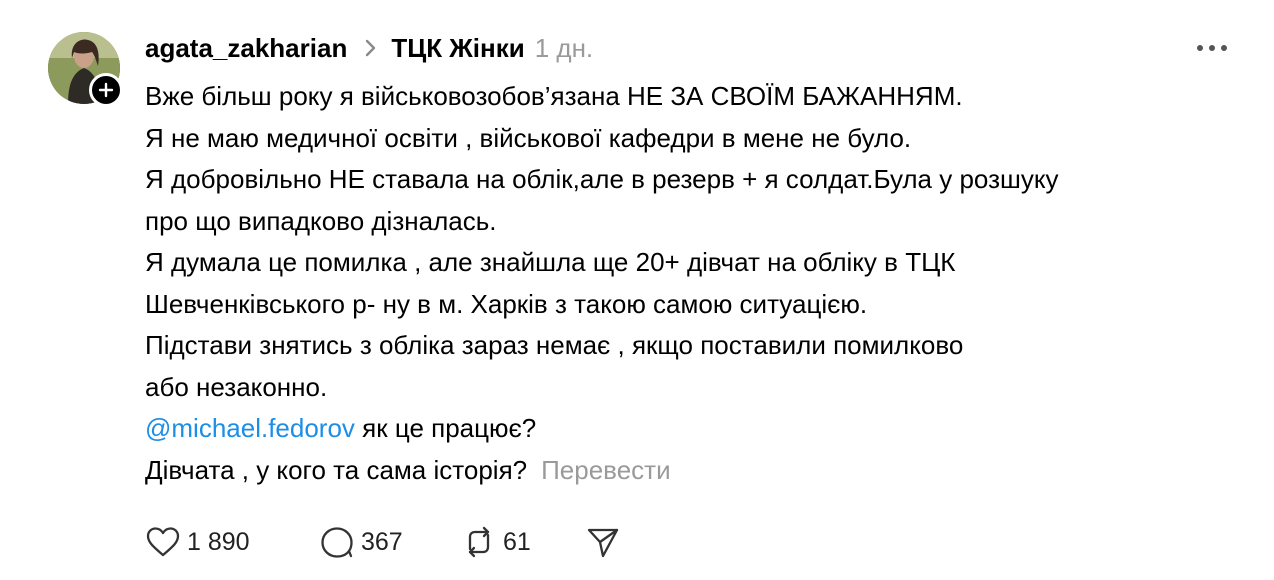  I want to click on author-username: agata_zakharian, so click(246, 48).